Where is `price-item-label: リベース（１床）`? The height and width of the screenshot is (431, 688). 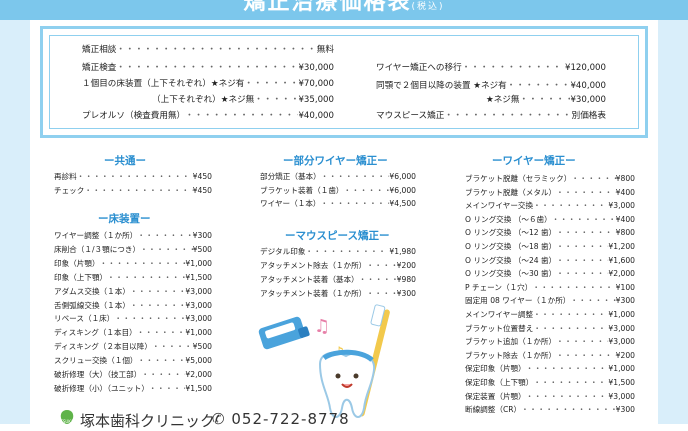 price-item-label: リベース（１床） is located at coordinates (84, 319).